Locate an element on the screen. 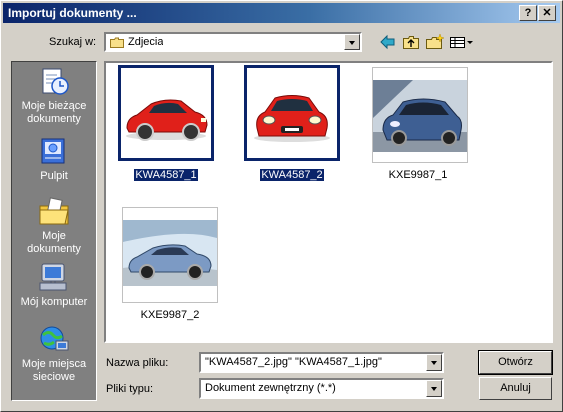 The image size is (563, 412). lookin-combo: Zdjecia is located at coordinates (233, 42).